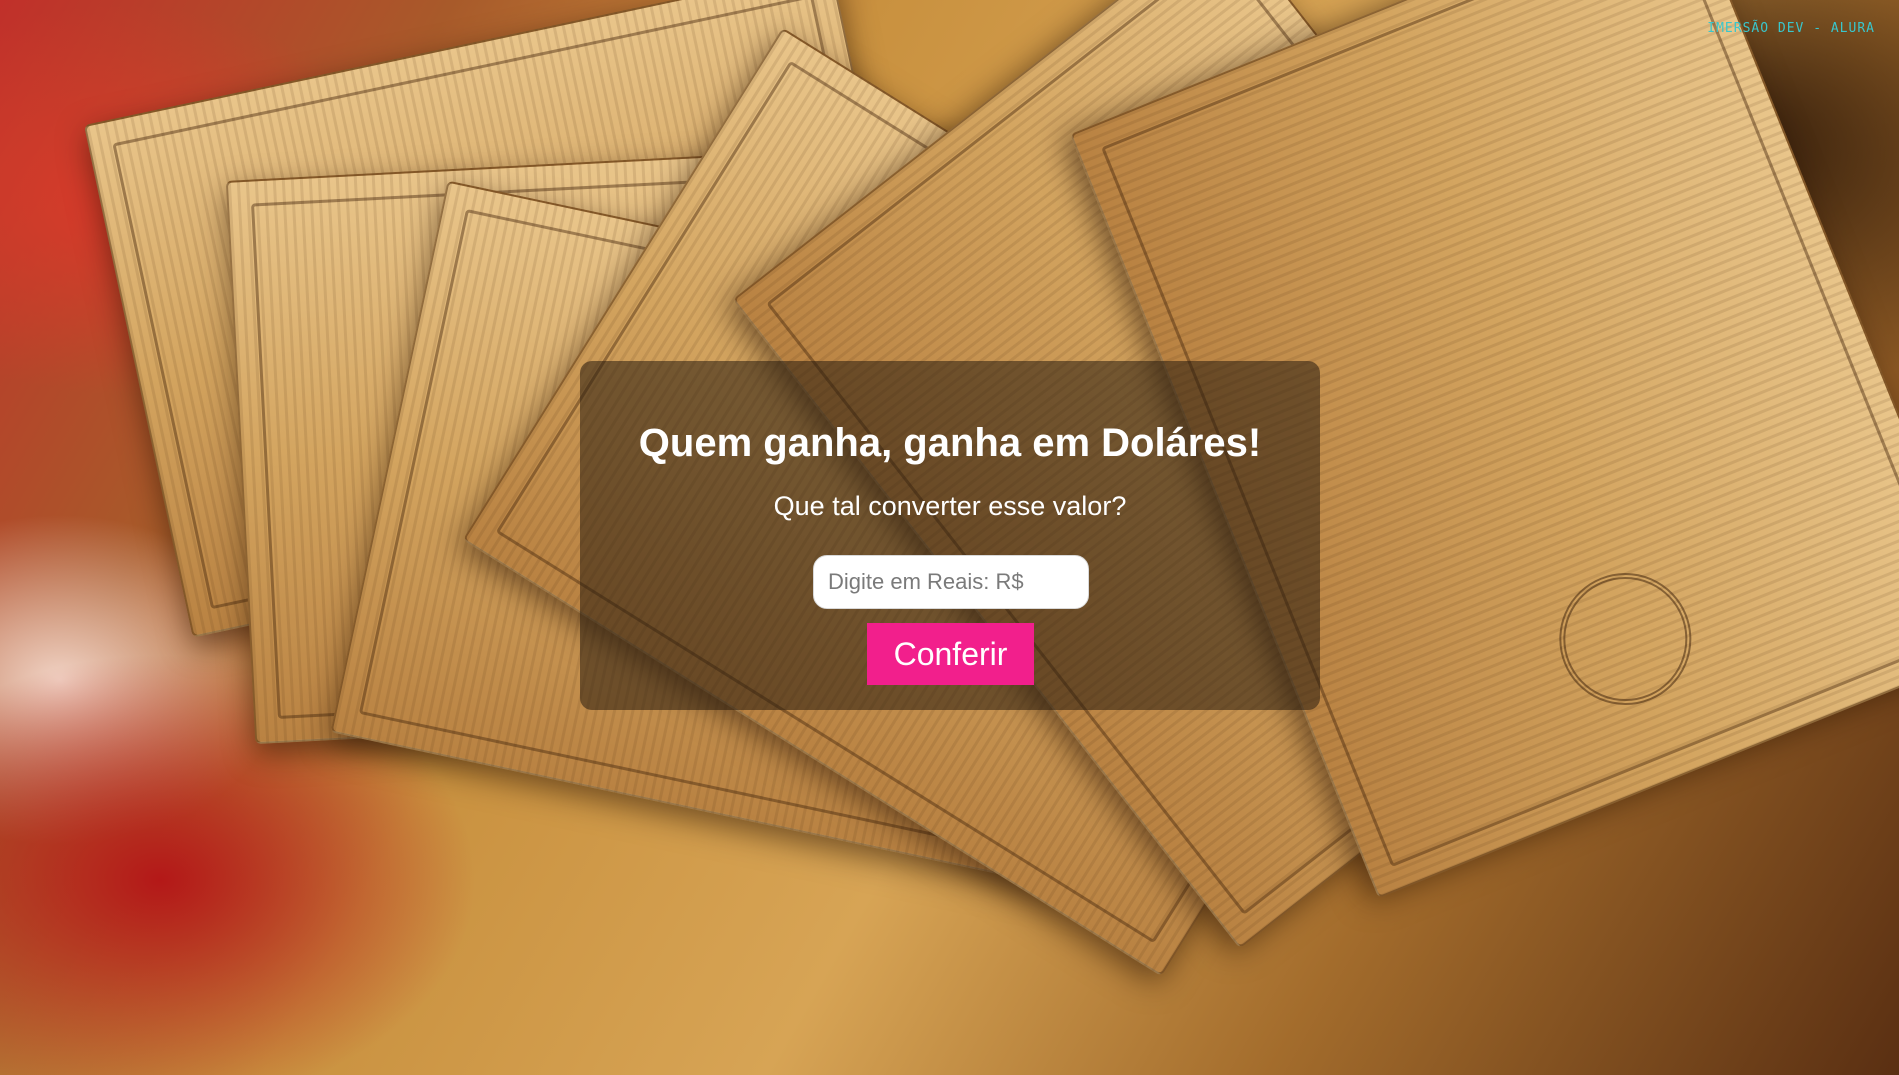 This screenshot has width=1899, height=1075. I want to click on brand-label: IMERSÃO DEV - ALURA, so click(1791, 28).